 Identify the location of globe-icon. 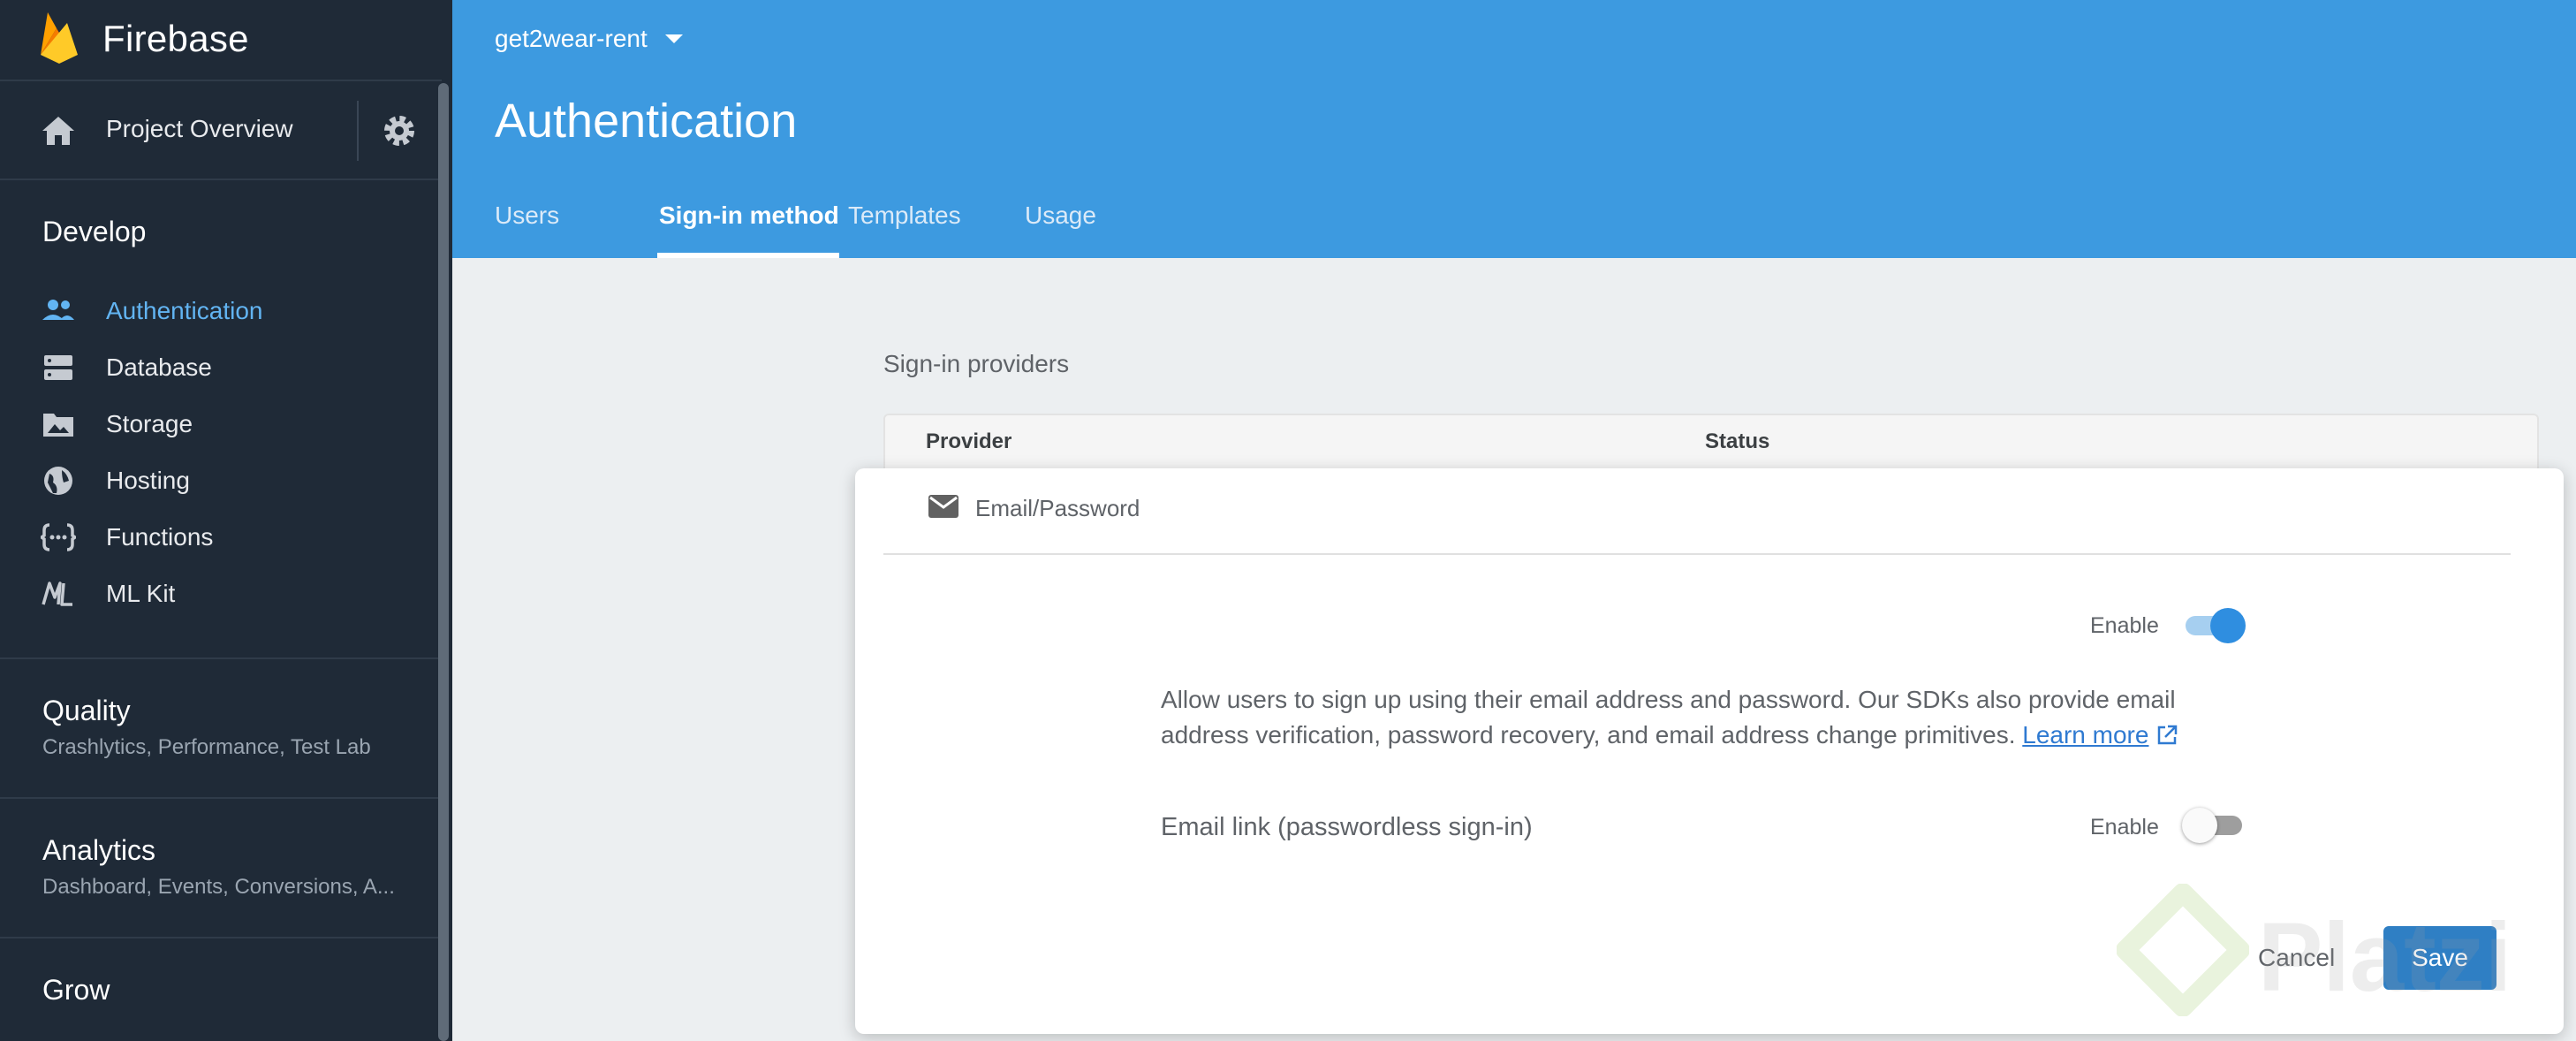
(58, 481).